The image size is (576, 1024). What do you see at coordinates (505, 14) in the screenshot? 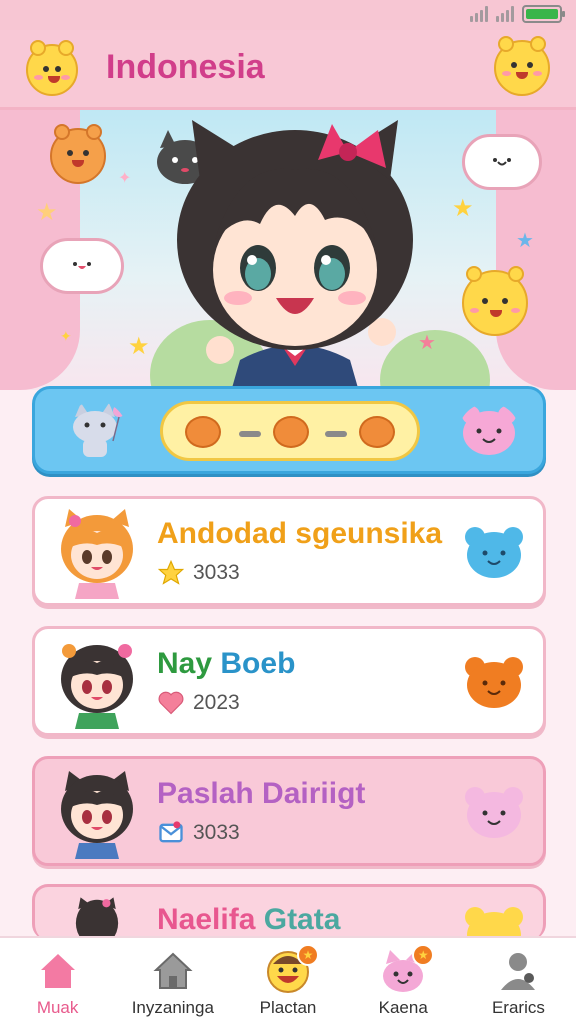
I see `wifi-icon` at bounding box center [505, 14].